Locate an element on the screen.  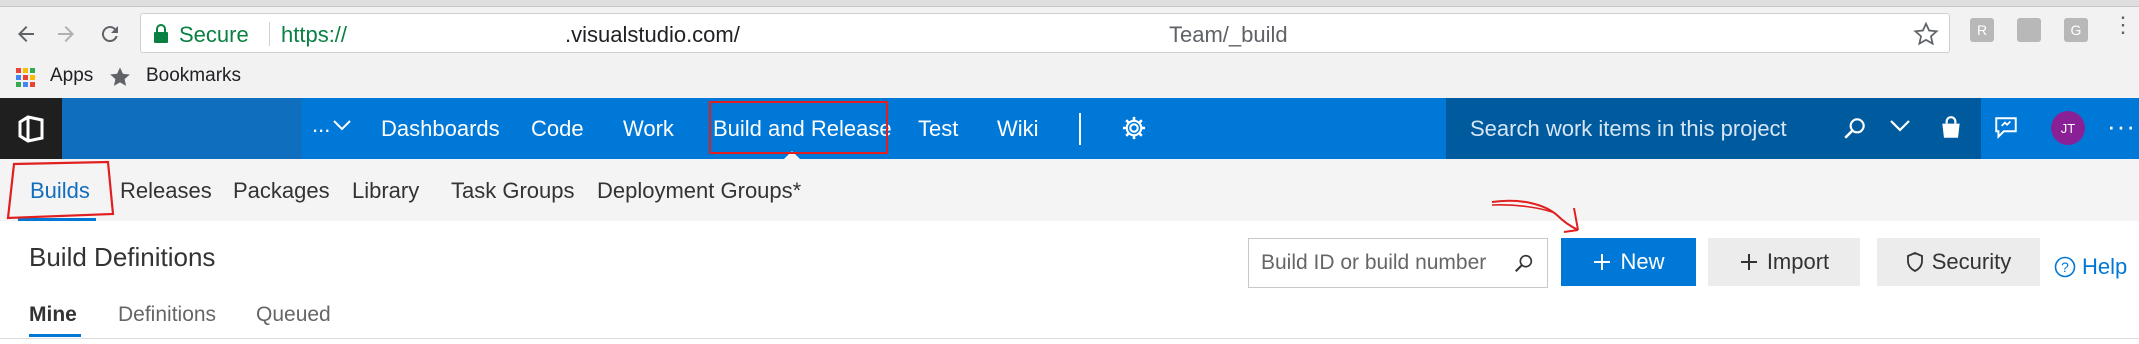
omnibox-separator is located at coordinates (269, 34).